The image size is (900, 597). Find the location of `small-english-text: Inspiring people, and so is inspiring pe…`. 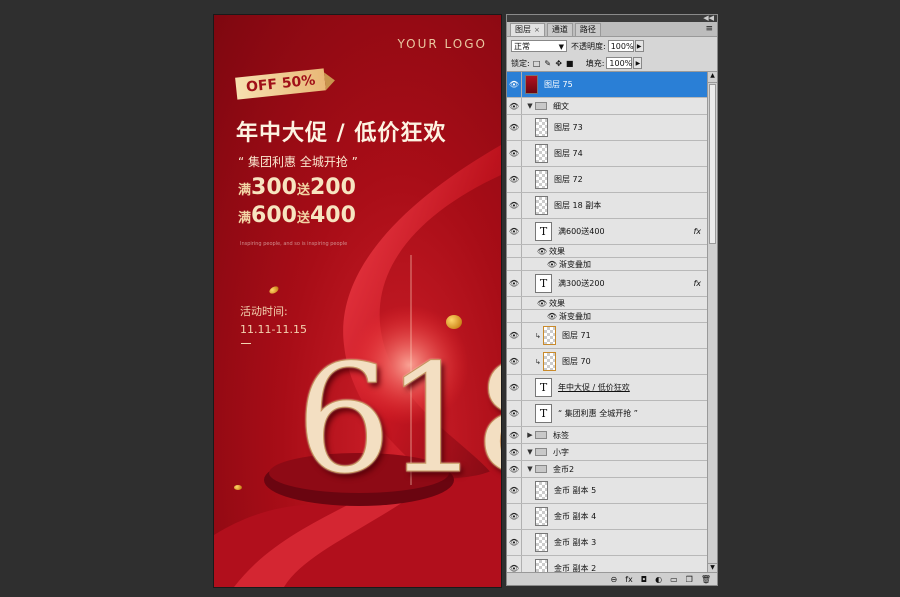

small-english-text: Inspiring people, and so is inspiring pe… is located at coordinates (294, 244).